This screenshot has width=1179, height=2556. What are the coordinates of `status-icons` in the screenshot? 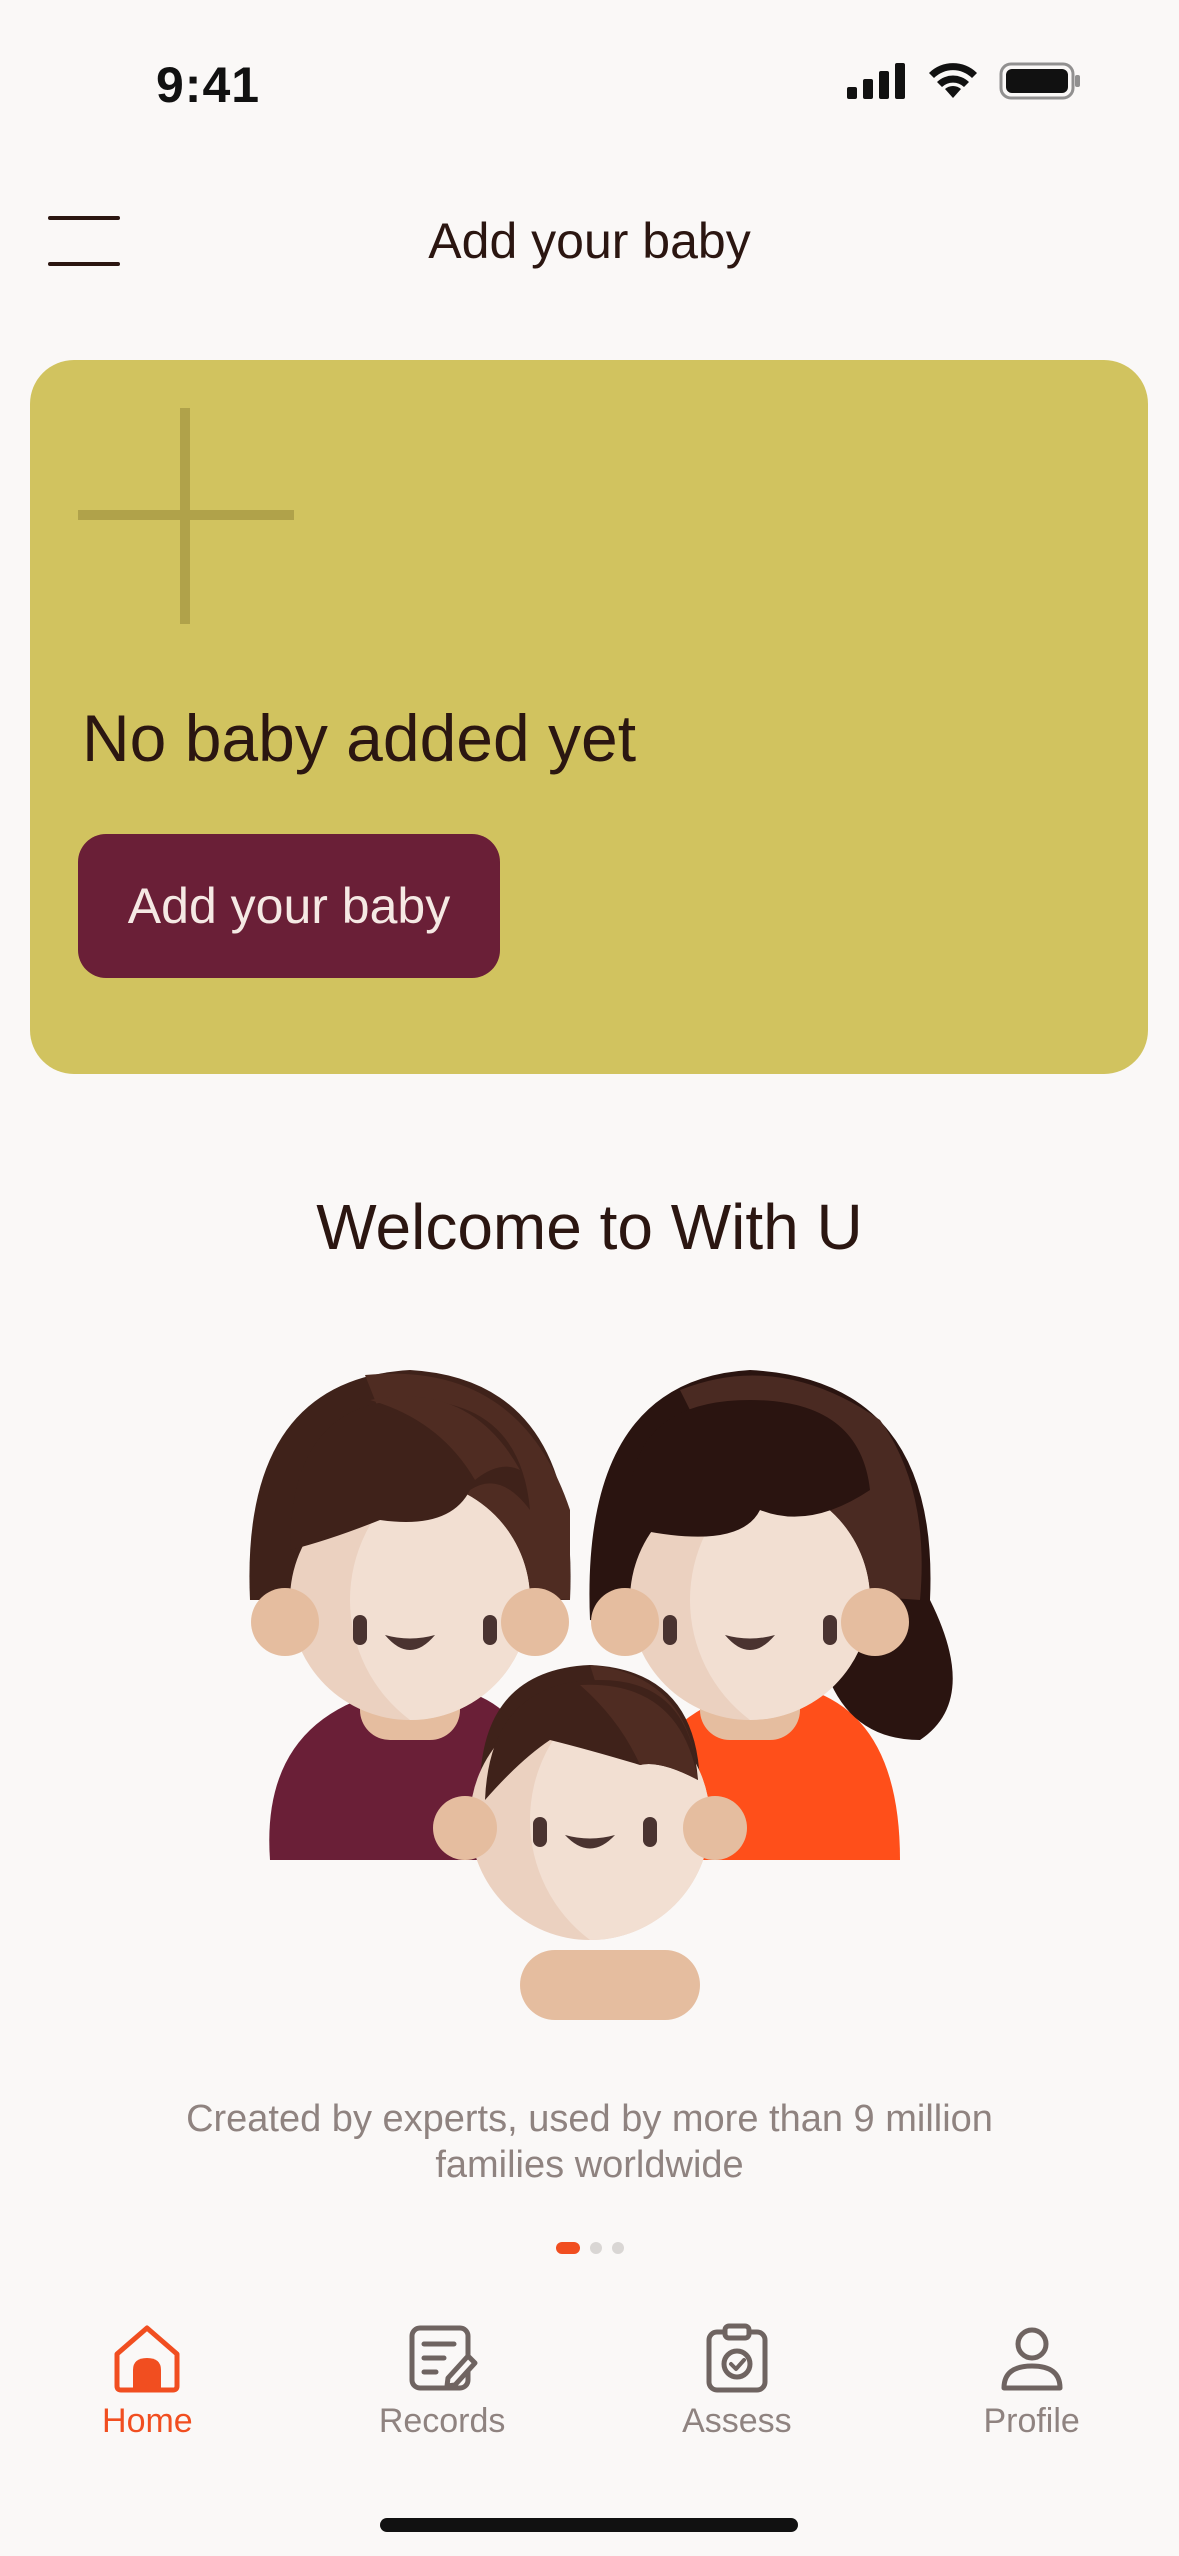 It's located at (964, 81).